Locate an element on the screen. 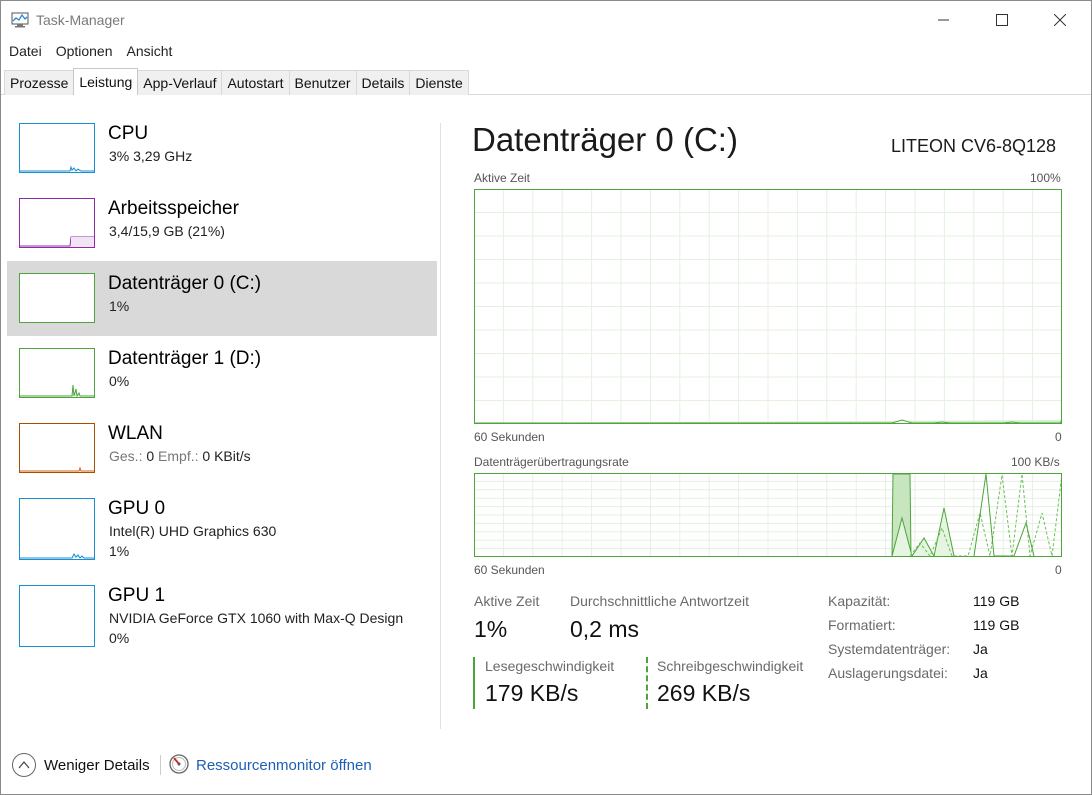 This screenshot has width=1092, height=795. disk0-thumbnail-graph is located at coordinates (57, 298).